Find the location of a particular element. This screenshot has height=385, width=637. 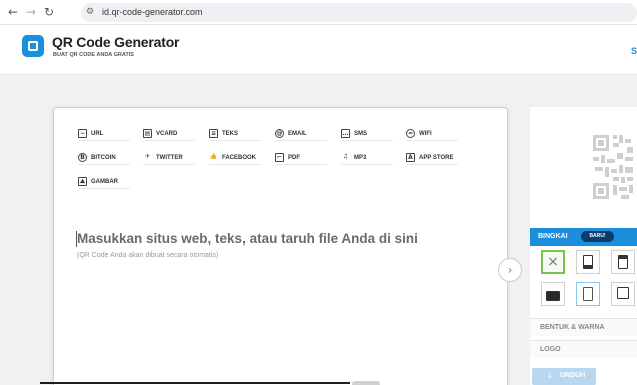

tab-label: GAMBAR is located at coordinates (104, 181).